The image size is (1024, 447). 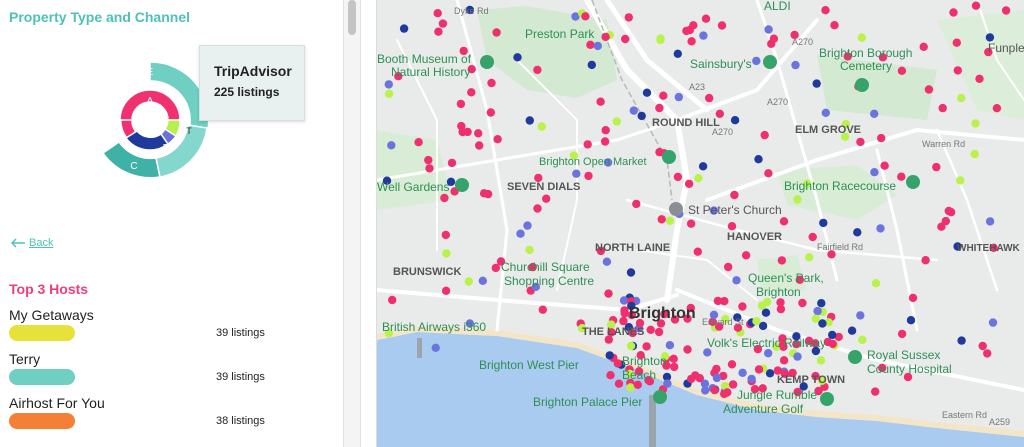 What do you see at coordinates (352, 17) in the screenshot?
I see `scrollbar-thumb` at bounding box center [352, 17].